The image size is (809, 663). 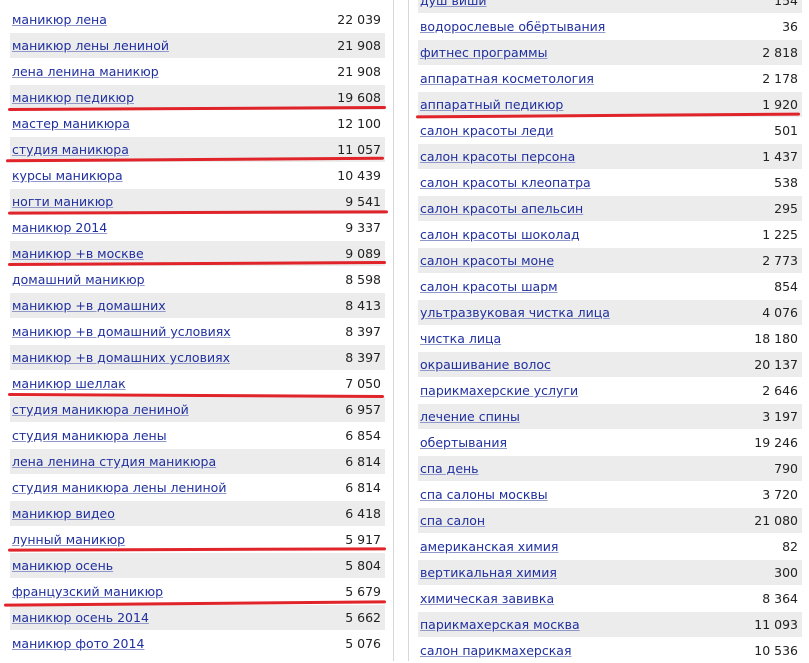 What do you see at coordinates (67, 175) in the screenshot?
I see `keyword-link: курсы маникюра` at bounding box center [67, 175].